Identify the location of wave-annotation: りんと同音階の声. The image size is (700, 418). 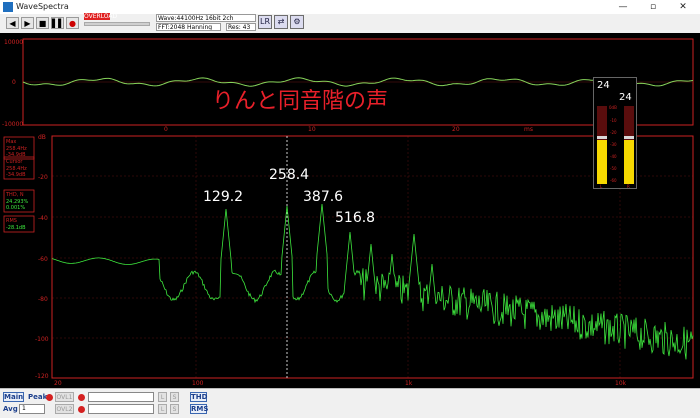
(300, 101).